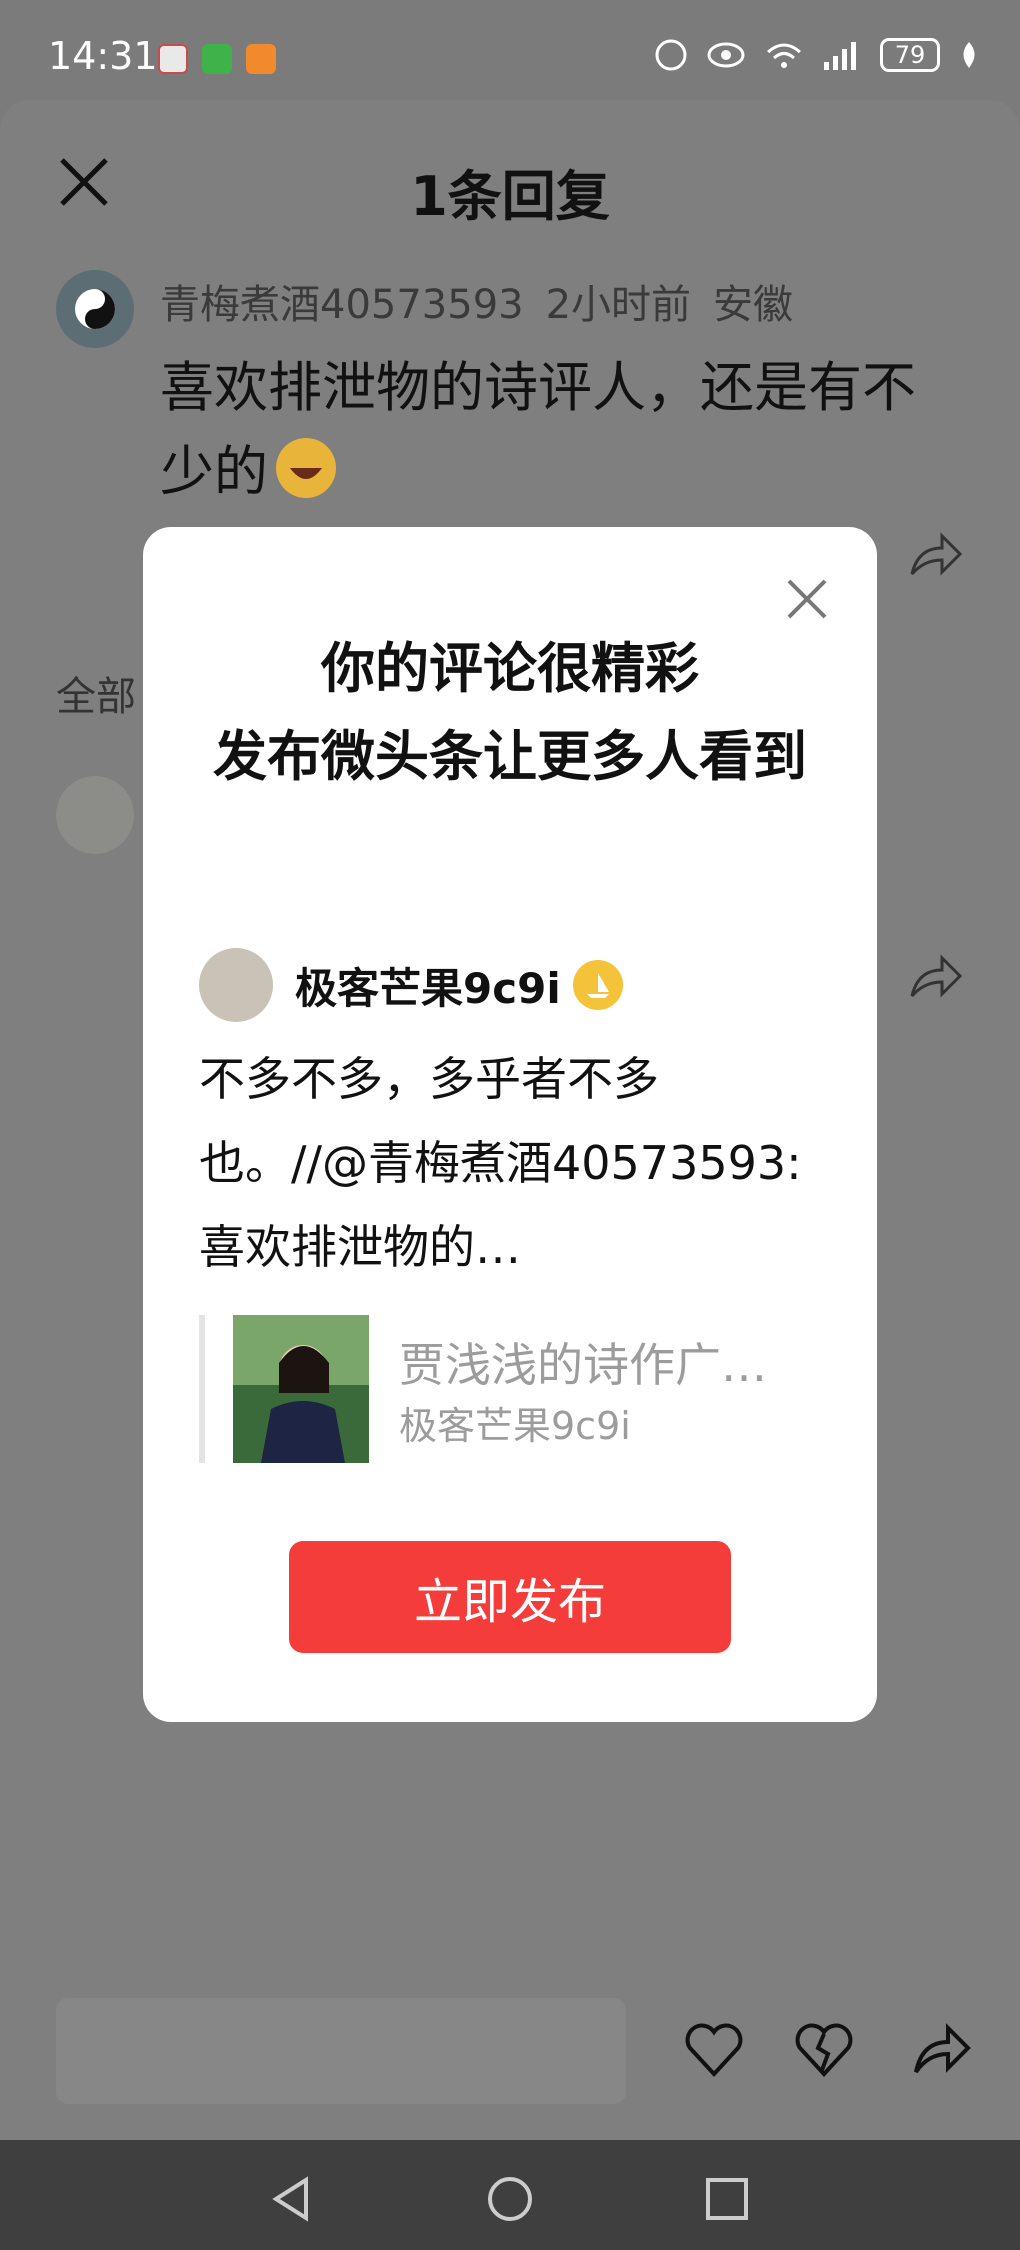 Image resolution: width=1020 pixels, height=2250 pixels. What do you see at coordinates (510, 756) in the screenshot?
I see `dialog-title-line2: 发布微头条让更多人看到` at bounding box center [510, 756].